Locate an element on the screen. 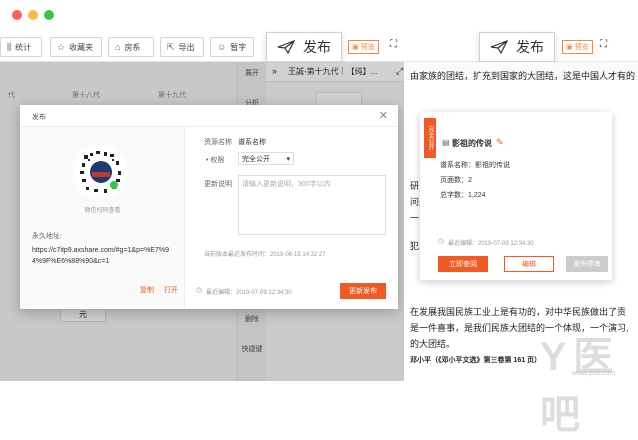 Image resolution: width=638 pixels, height=440 pixels. paragraph: 的大团结。 is located at coordinates (433, 344).